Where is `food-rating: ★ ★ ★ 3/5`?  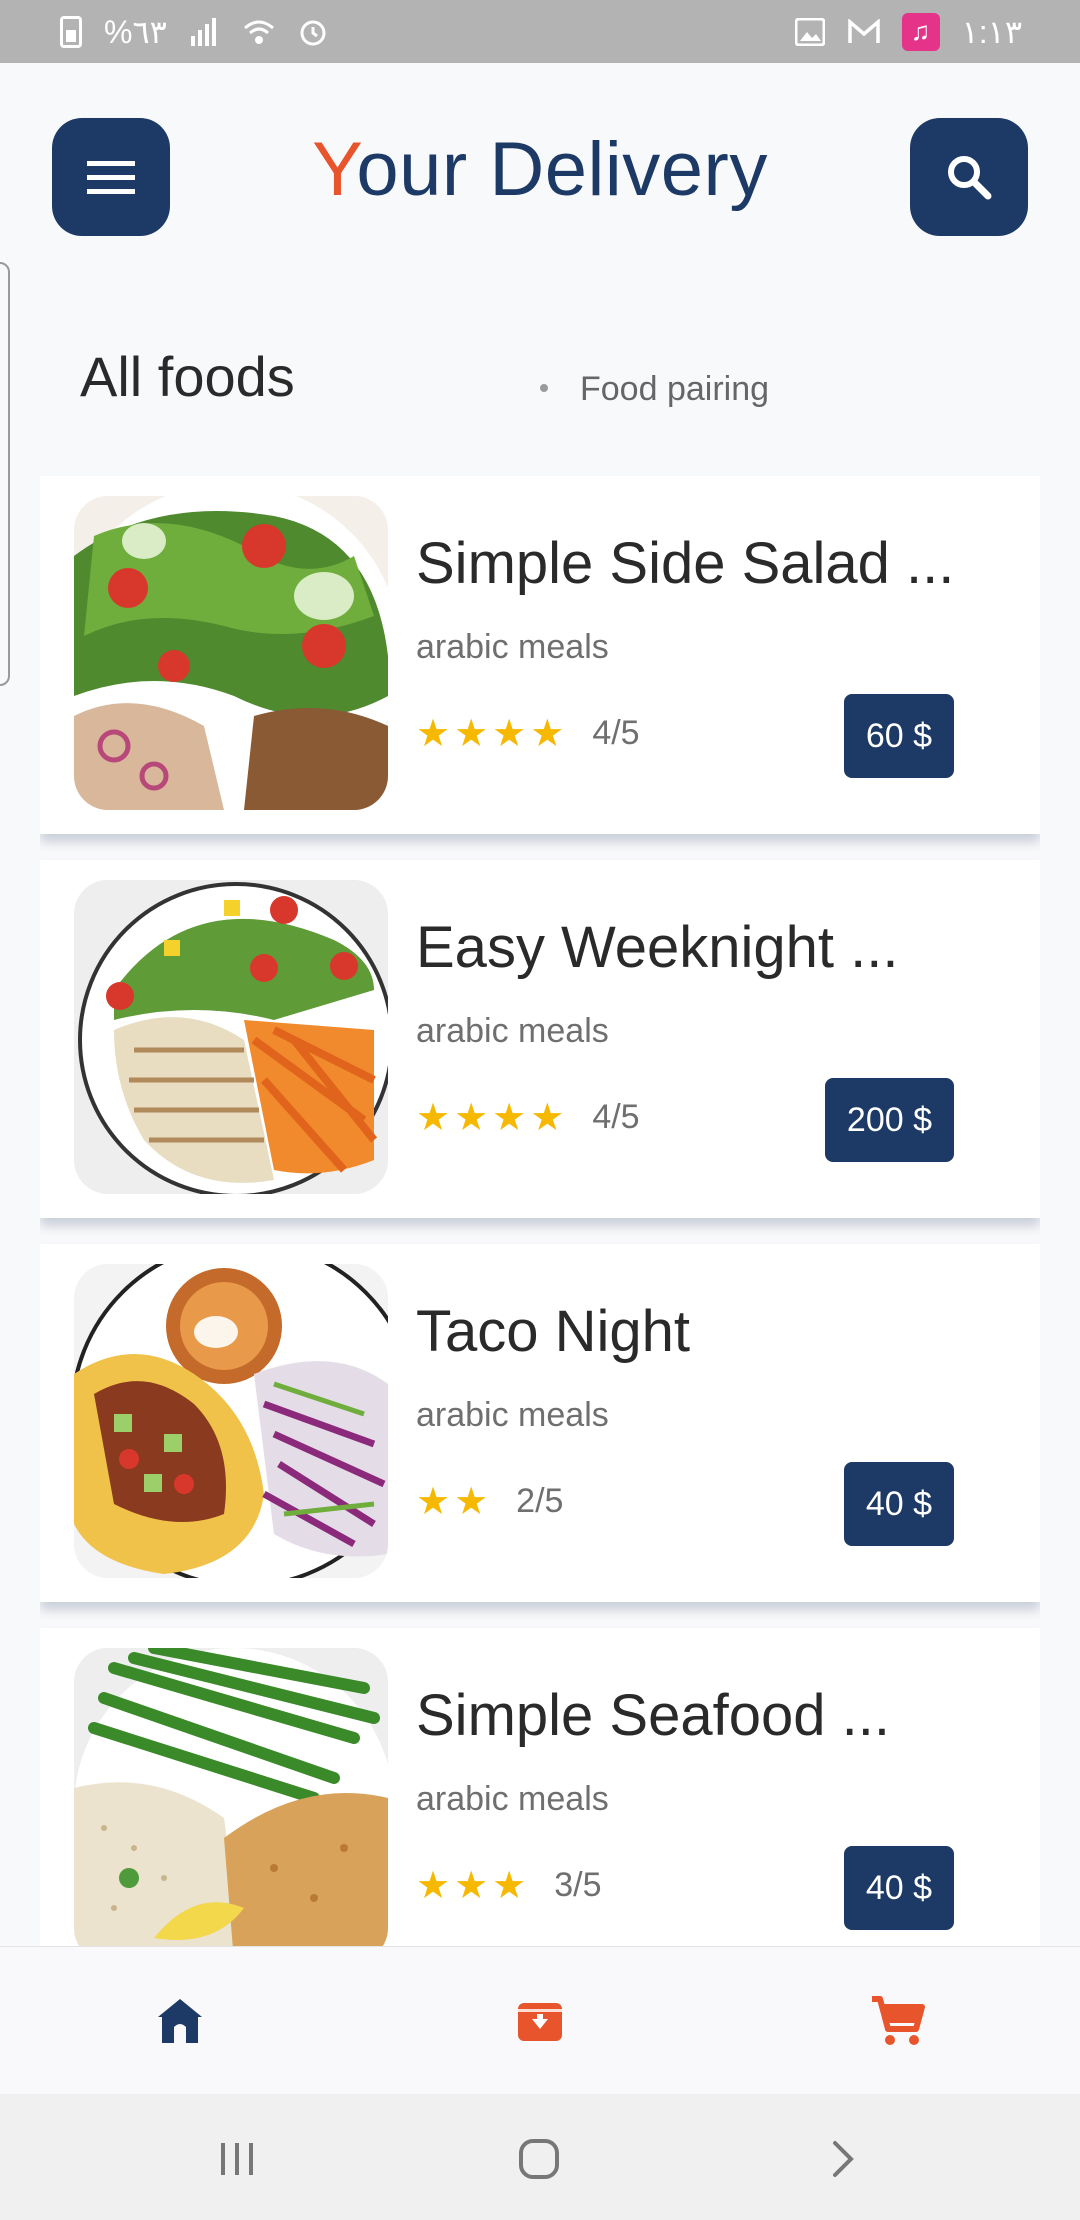
food-rating: ★ ★ ★ 3/5 is located at coordinates (509, 1885).